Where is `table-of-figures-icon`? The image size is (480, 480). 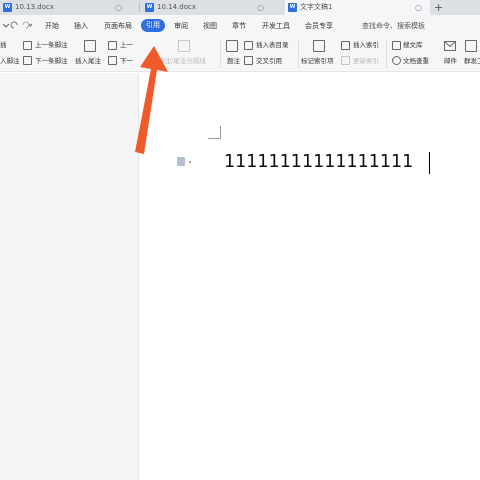
table-of-figures-icon is located at coordinates (248, 45).